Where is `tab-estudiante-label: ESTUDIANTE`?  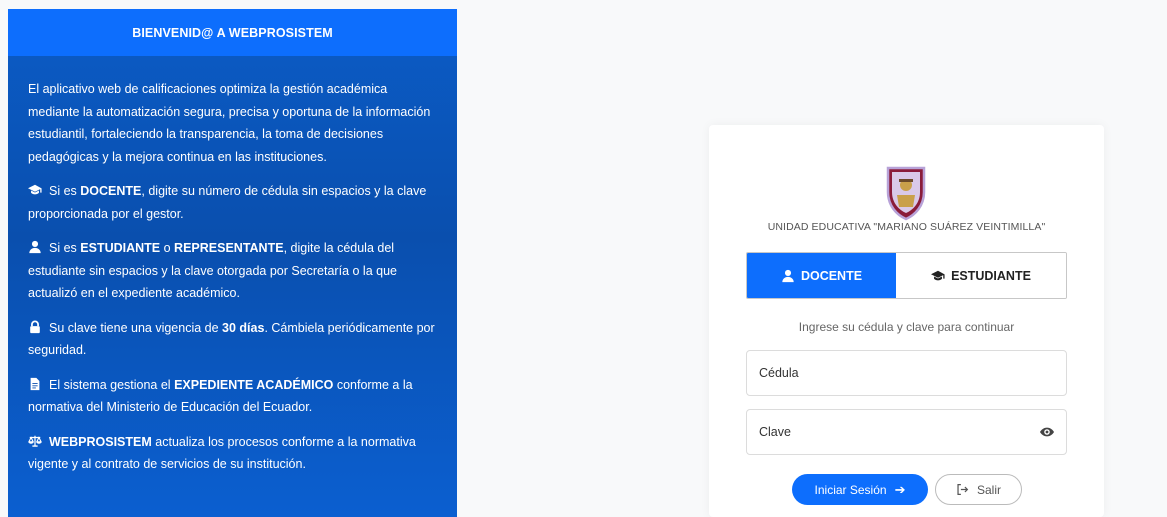 tab-estudiante-label: ESTUDIANTE is located at coordinates (991, 275).